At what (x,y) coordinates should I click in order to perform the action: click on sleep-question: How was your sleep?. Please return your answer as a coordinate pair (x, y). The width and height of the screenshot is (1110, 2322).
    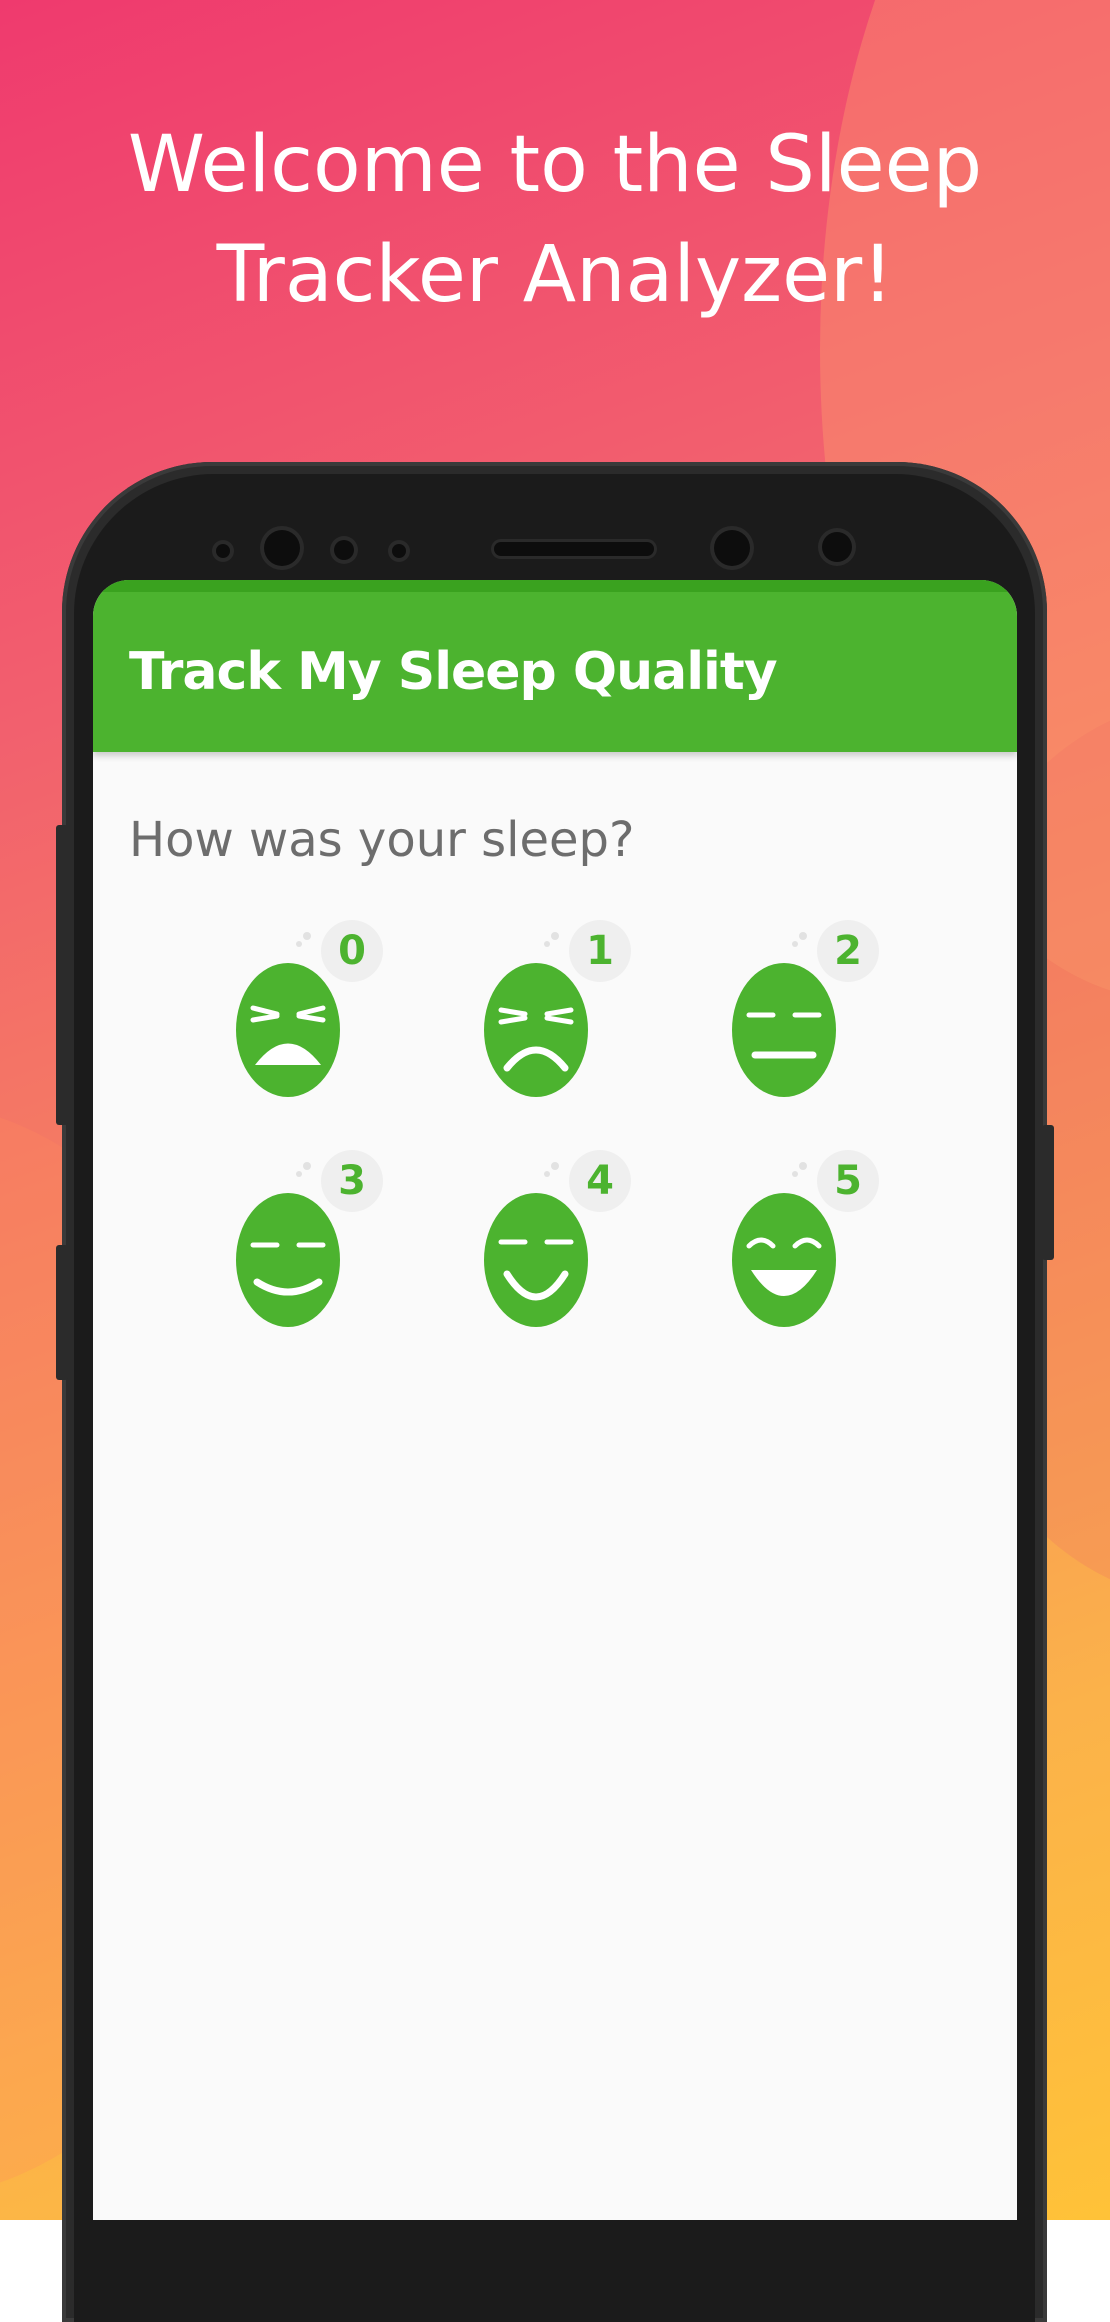
    Looking at the image, I should click on (382, 840).